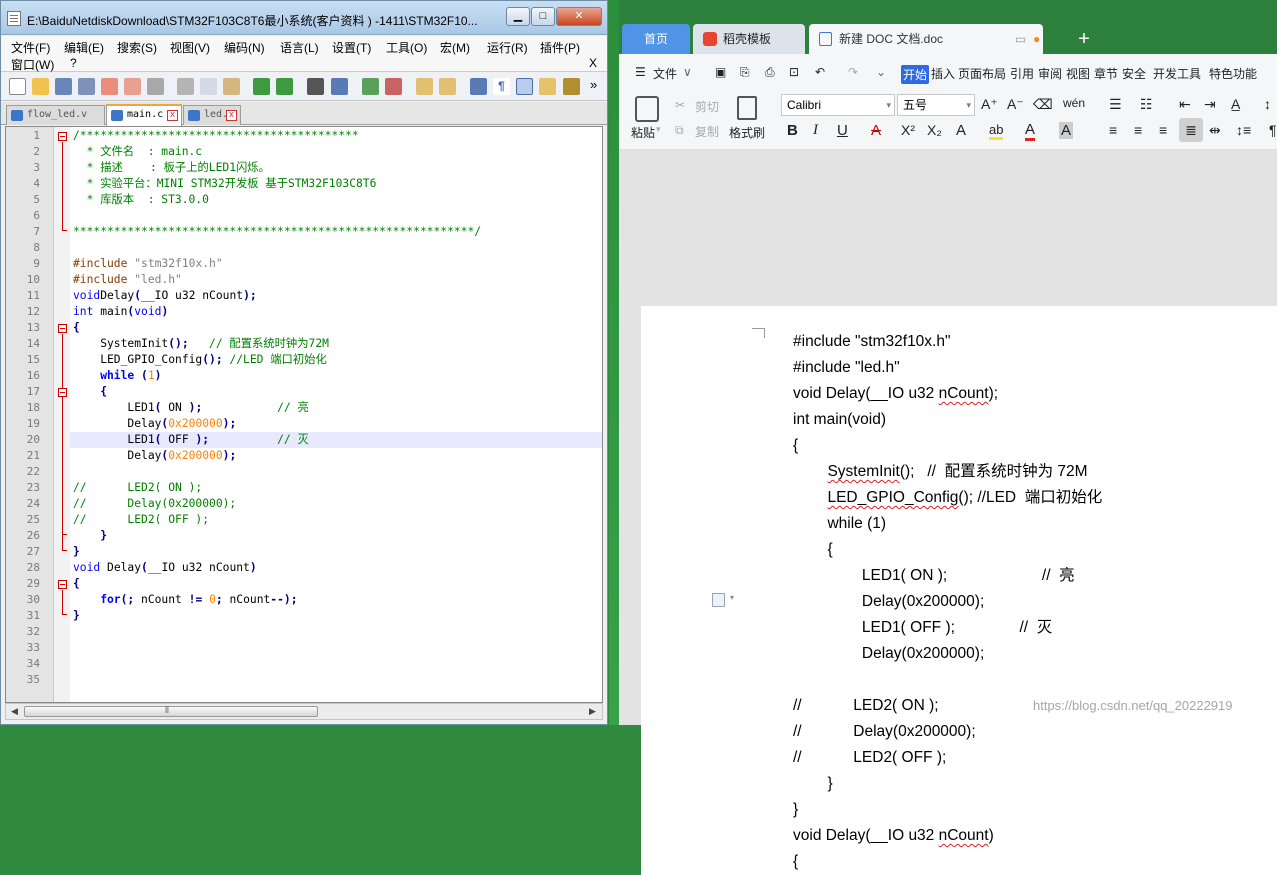  Describe the element at coordinates (747, 108) in the screenshot. I see `format-painter-icon` at that location.